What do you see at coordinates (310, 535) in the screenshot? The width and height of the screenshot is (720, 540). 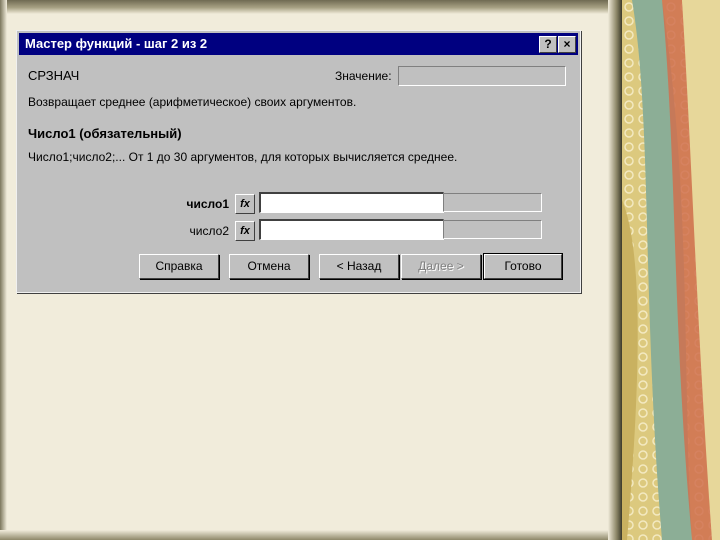 I see `slide-bottom-shadow` at bounding box center [310, 535].